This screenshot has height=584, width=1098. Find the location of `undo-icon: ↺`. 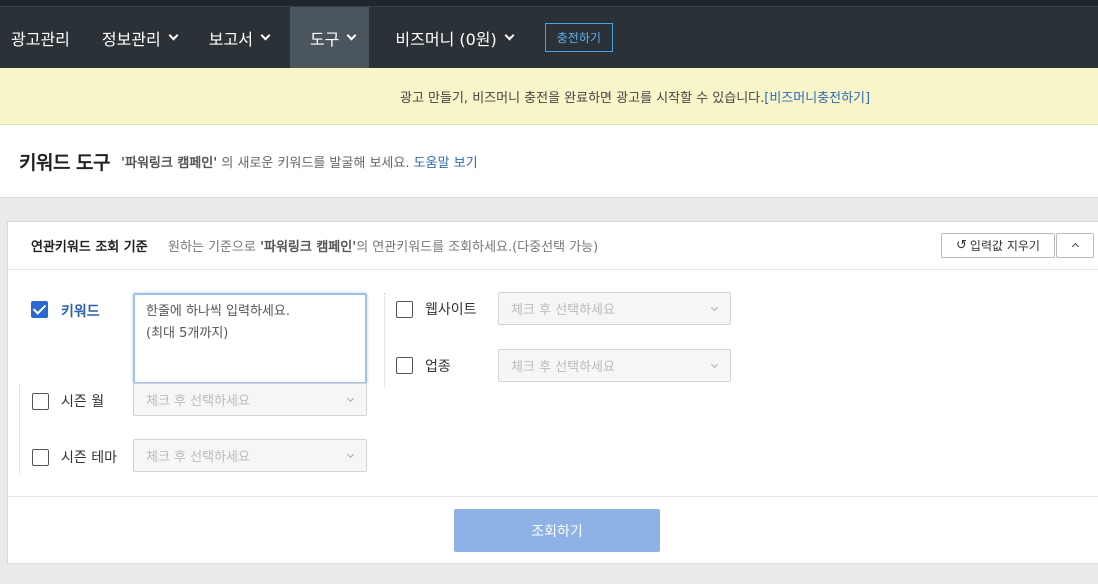

undo-icon: ↺ is located at coordinates (961, 245).